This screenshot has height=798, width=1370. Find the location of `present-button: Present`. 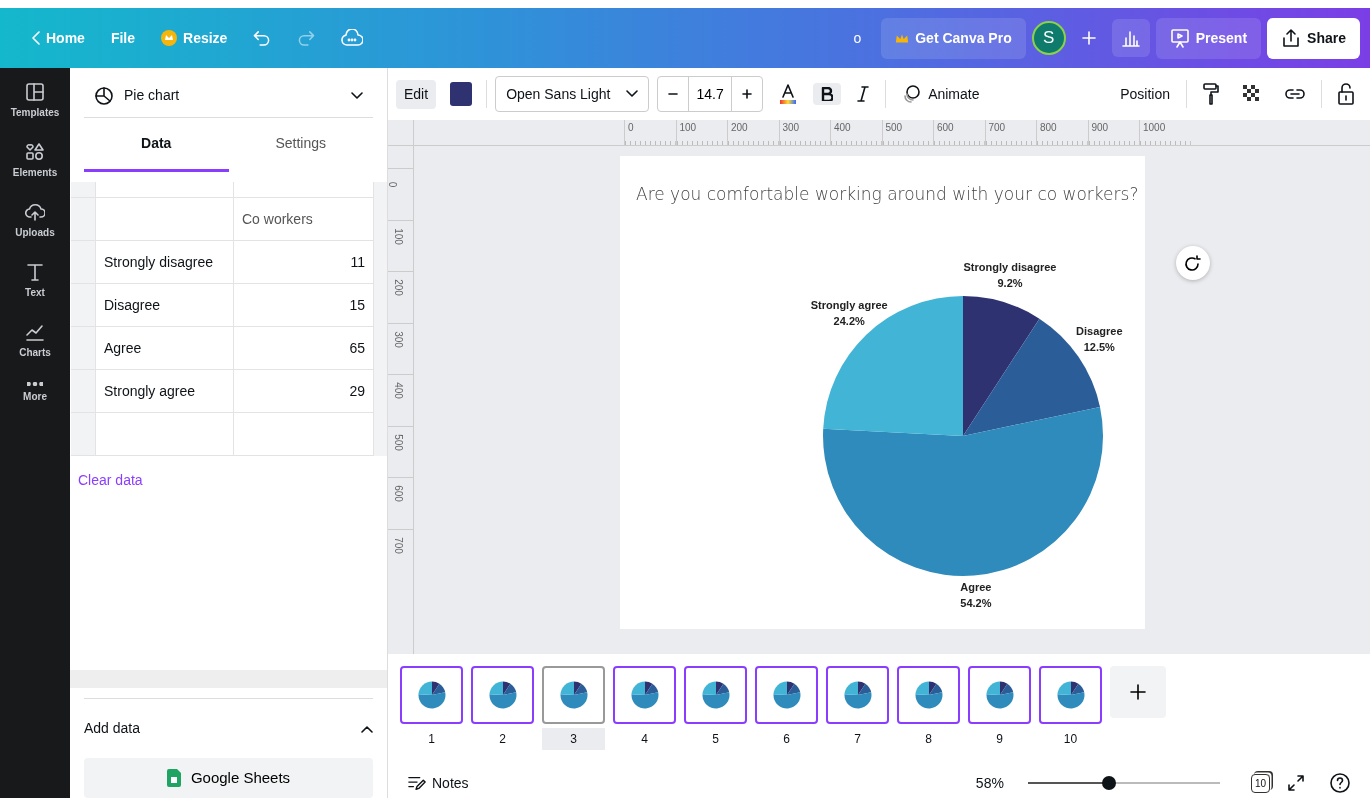

present-button: Present is located at coordinates (1208, 38).